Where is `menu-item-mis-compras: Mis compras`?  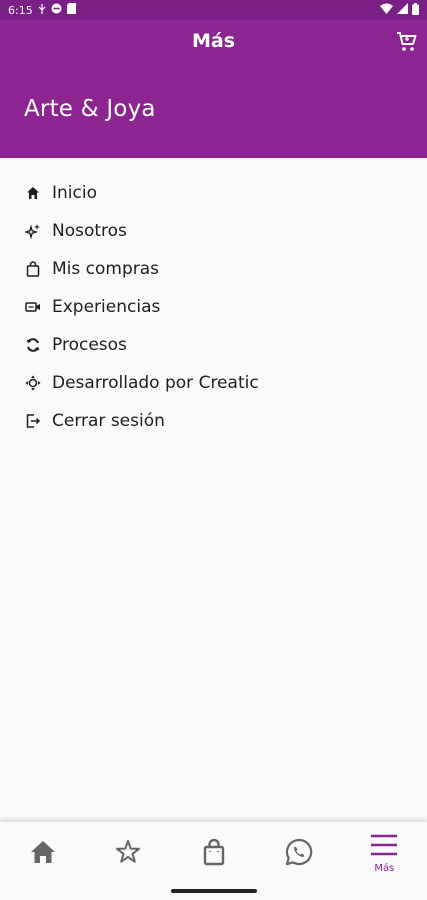 menu-item-mis-compras: Mis compras is located at coordinates (213, 269).